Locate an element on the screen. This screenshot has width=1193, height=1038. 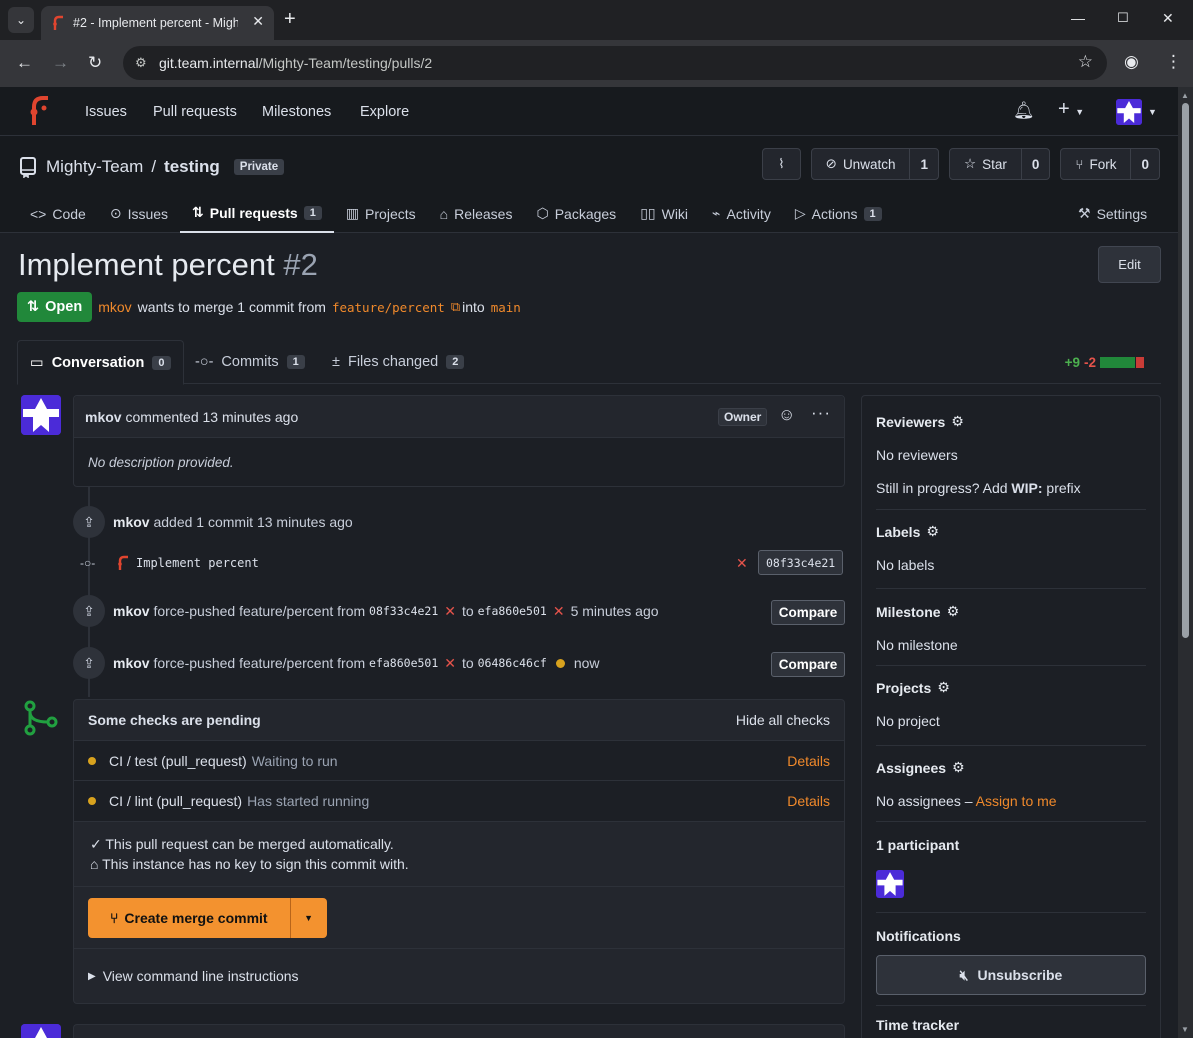
close-window-icon: ✕ is located at coordinates (1168, 18).